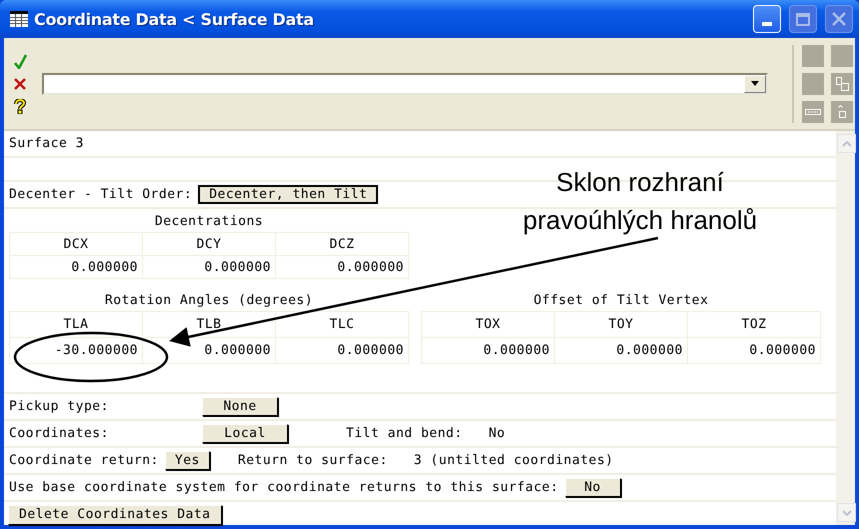 The height and width of the screenshot is (529, 859). I want to click on column-header: TLC, so click(342, 325).